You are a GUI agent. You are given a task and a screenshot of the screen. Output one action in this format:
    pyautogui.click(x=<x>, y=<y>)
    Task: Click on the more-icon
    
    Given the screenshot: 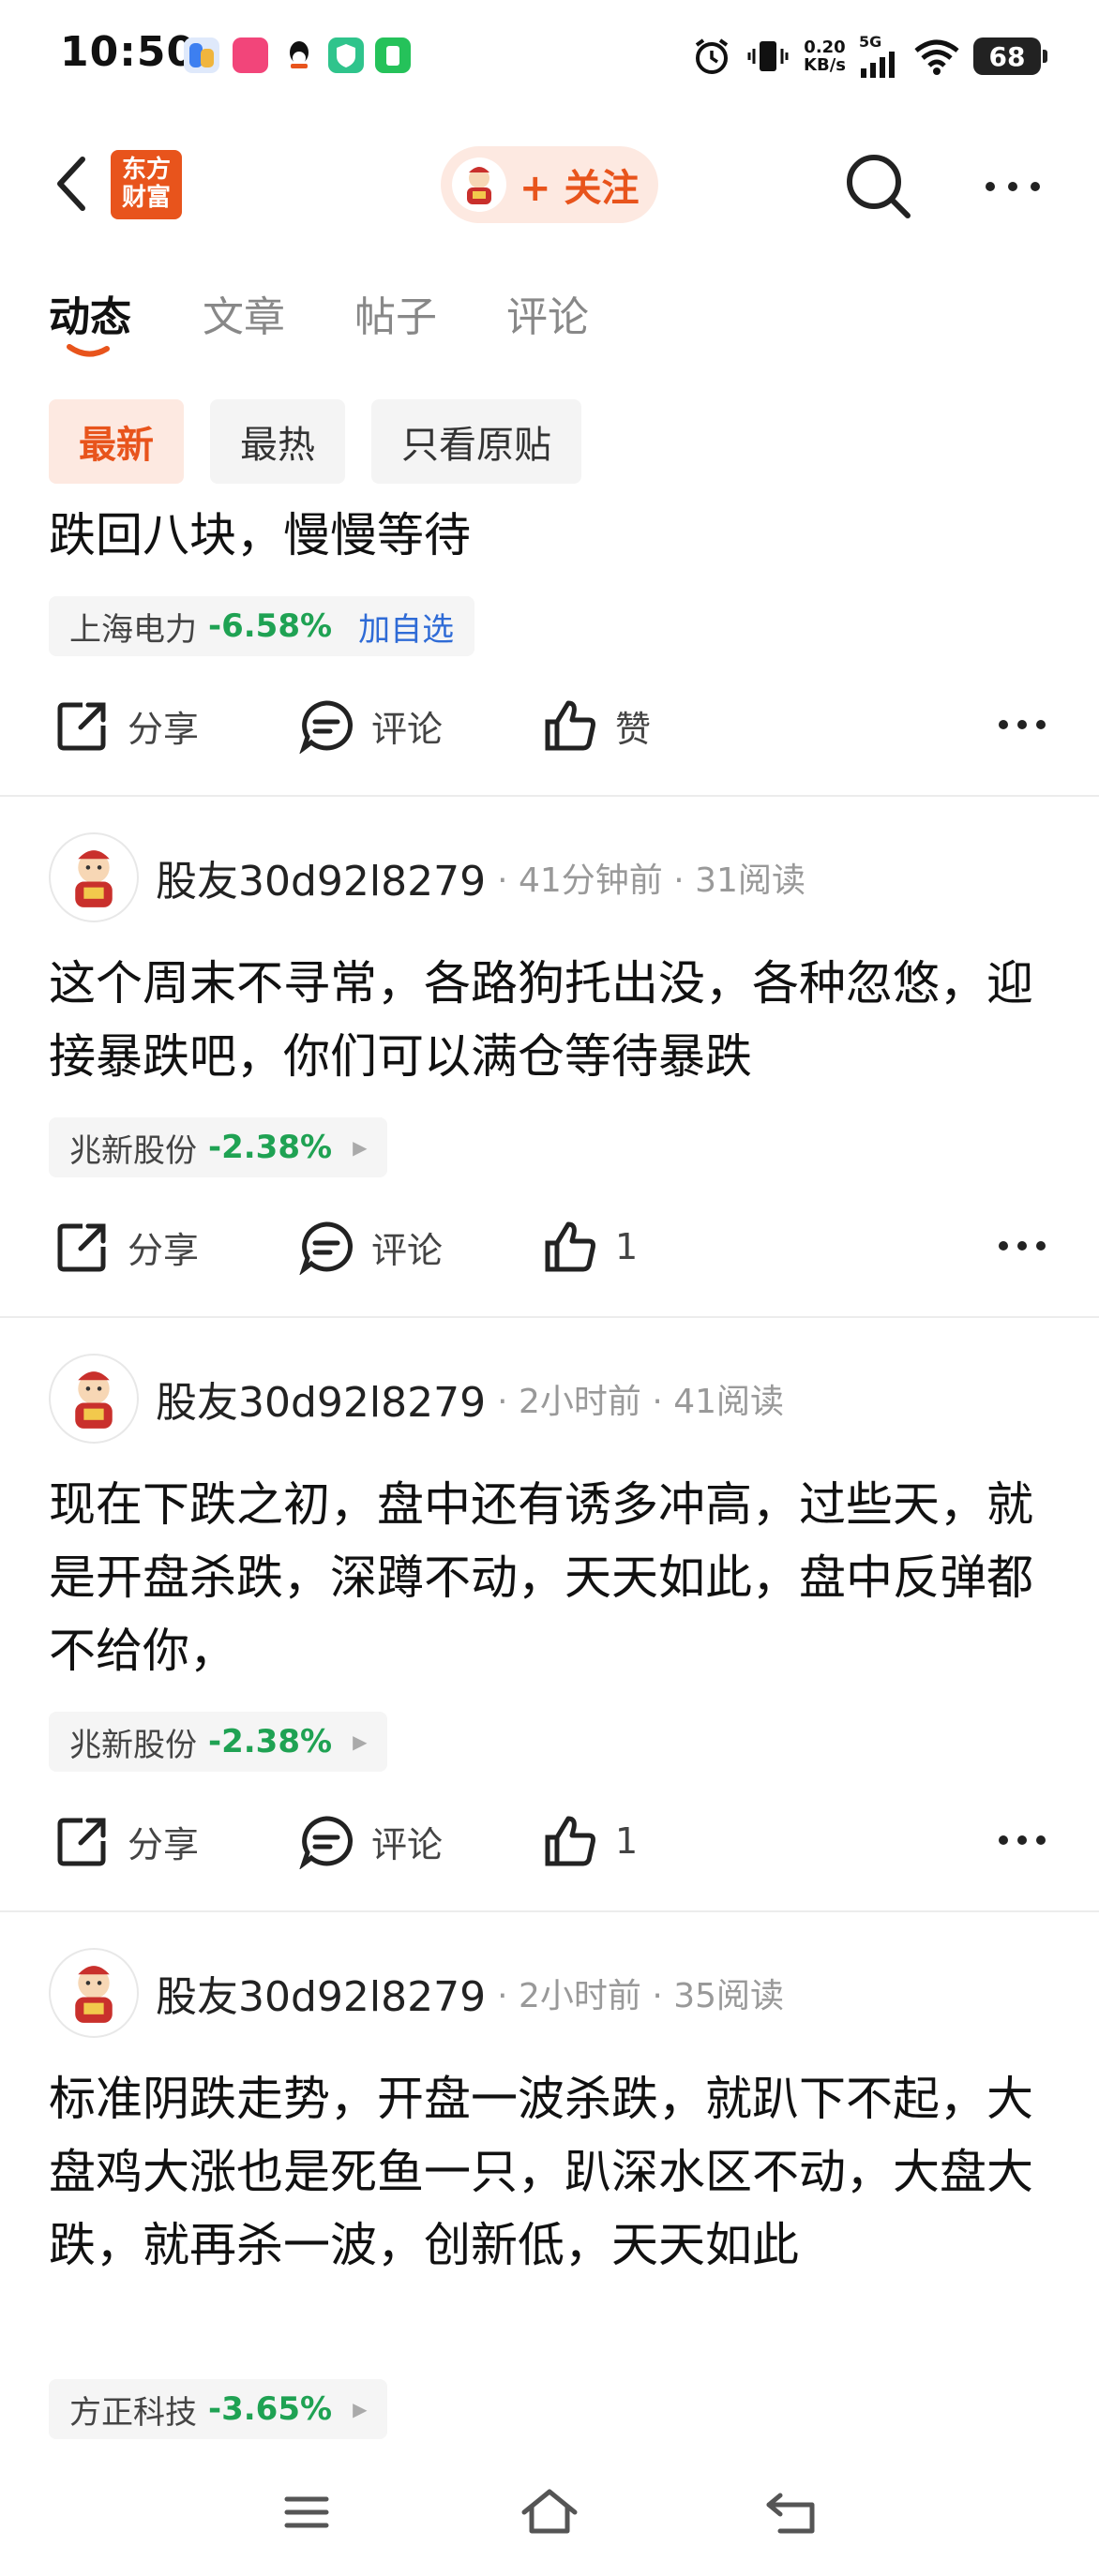 What is the action you would take?
    pyautogui.click(x=1013, y=186)
    